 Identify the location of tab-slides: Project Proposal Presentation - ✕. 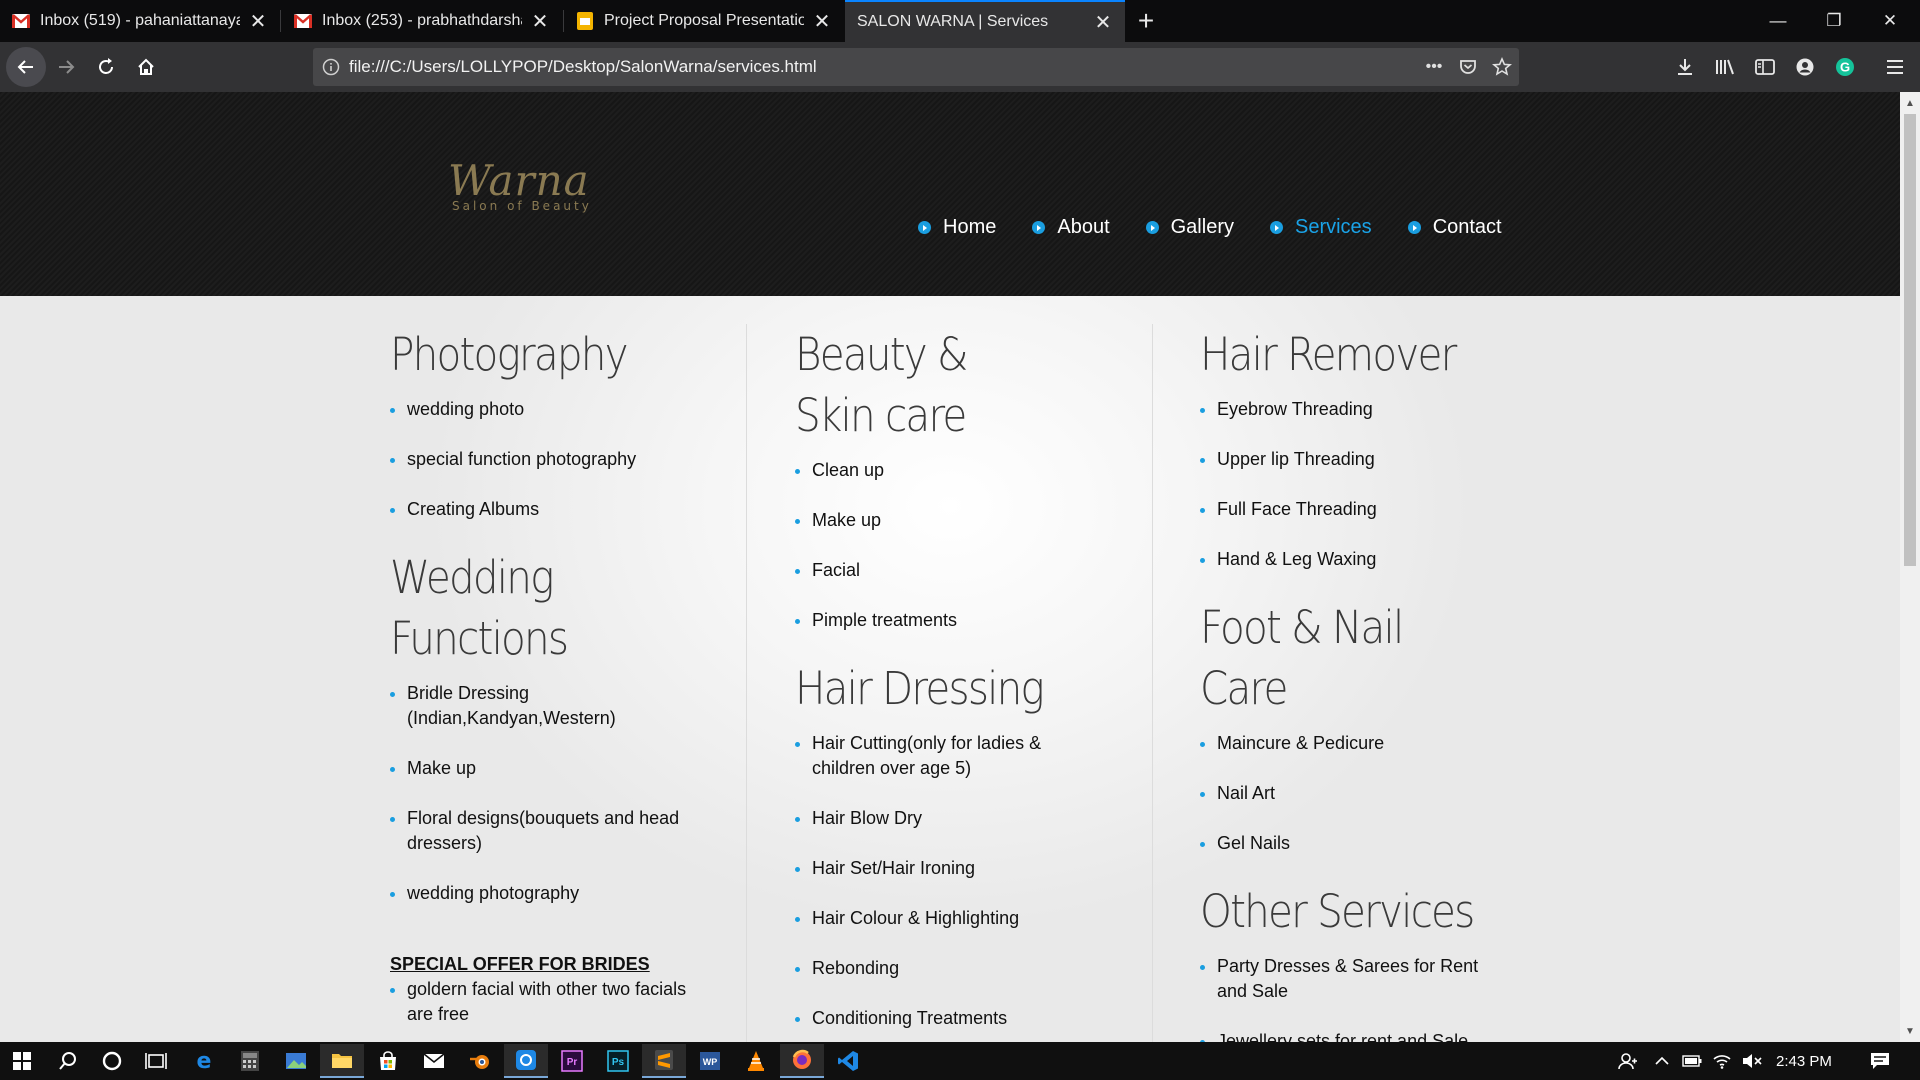
(704, 21).